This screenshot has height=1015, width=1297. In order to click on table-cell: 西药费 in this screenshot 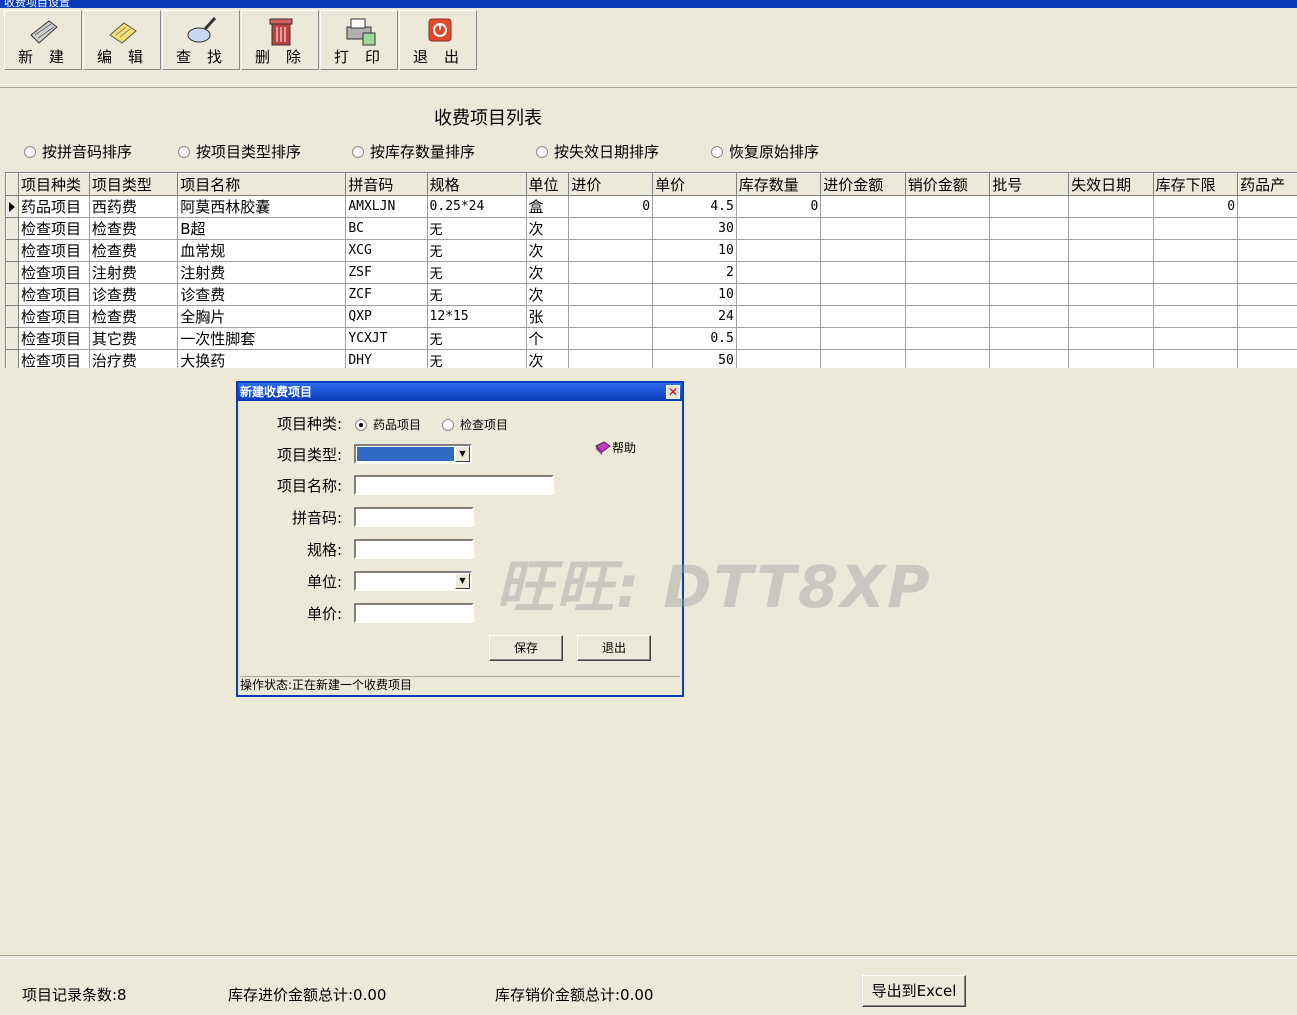, I will do `click(133, 206)`.